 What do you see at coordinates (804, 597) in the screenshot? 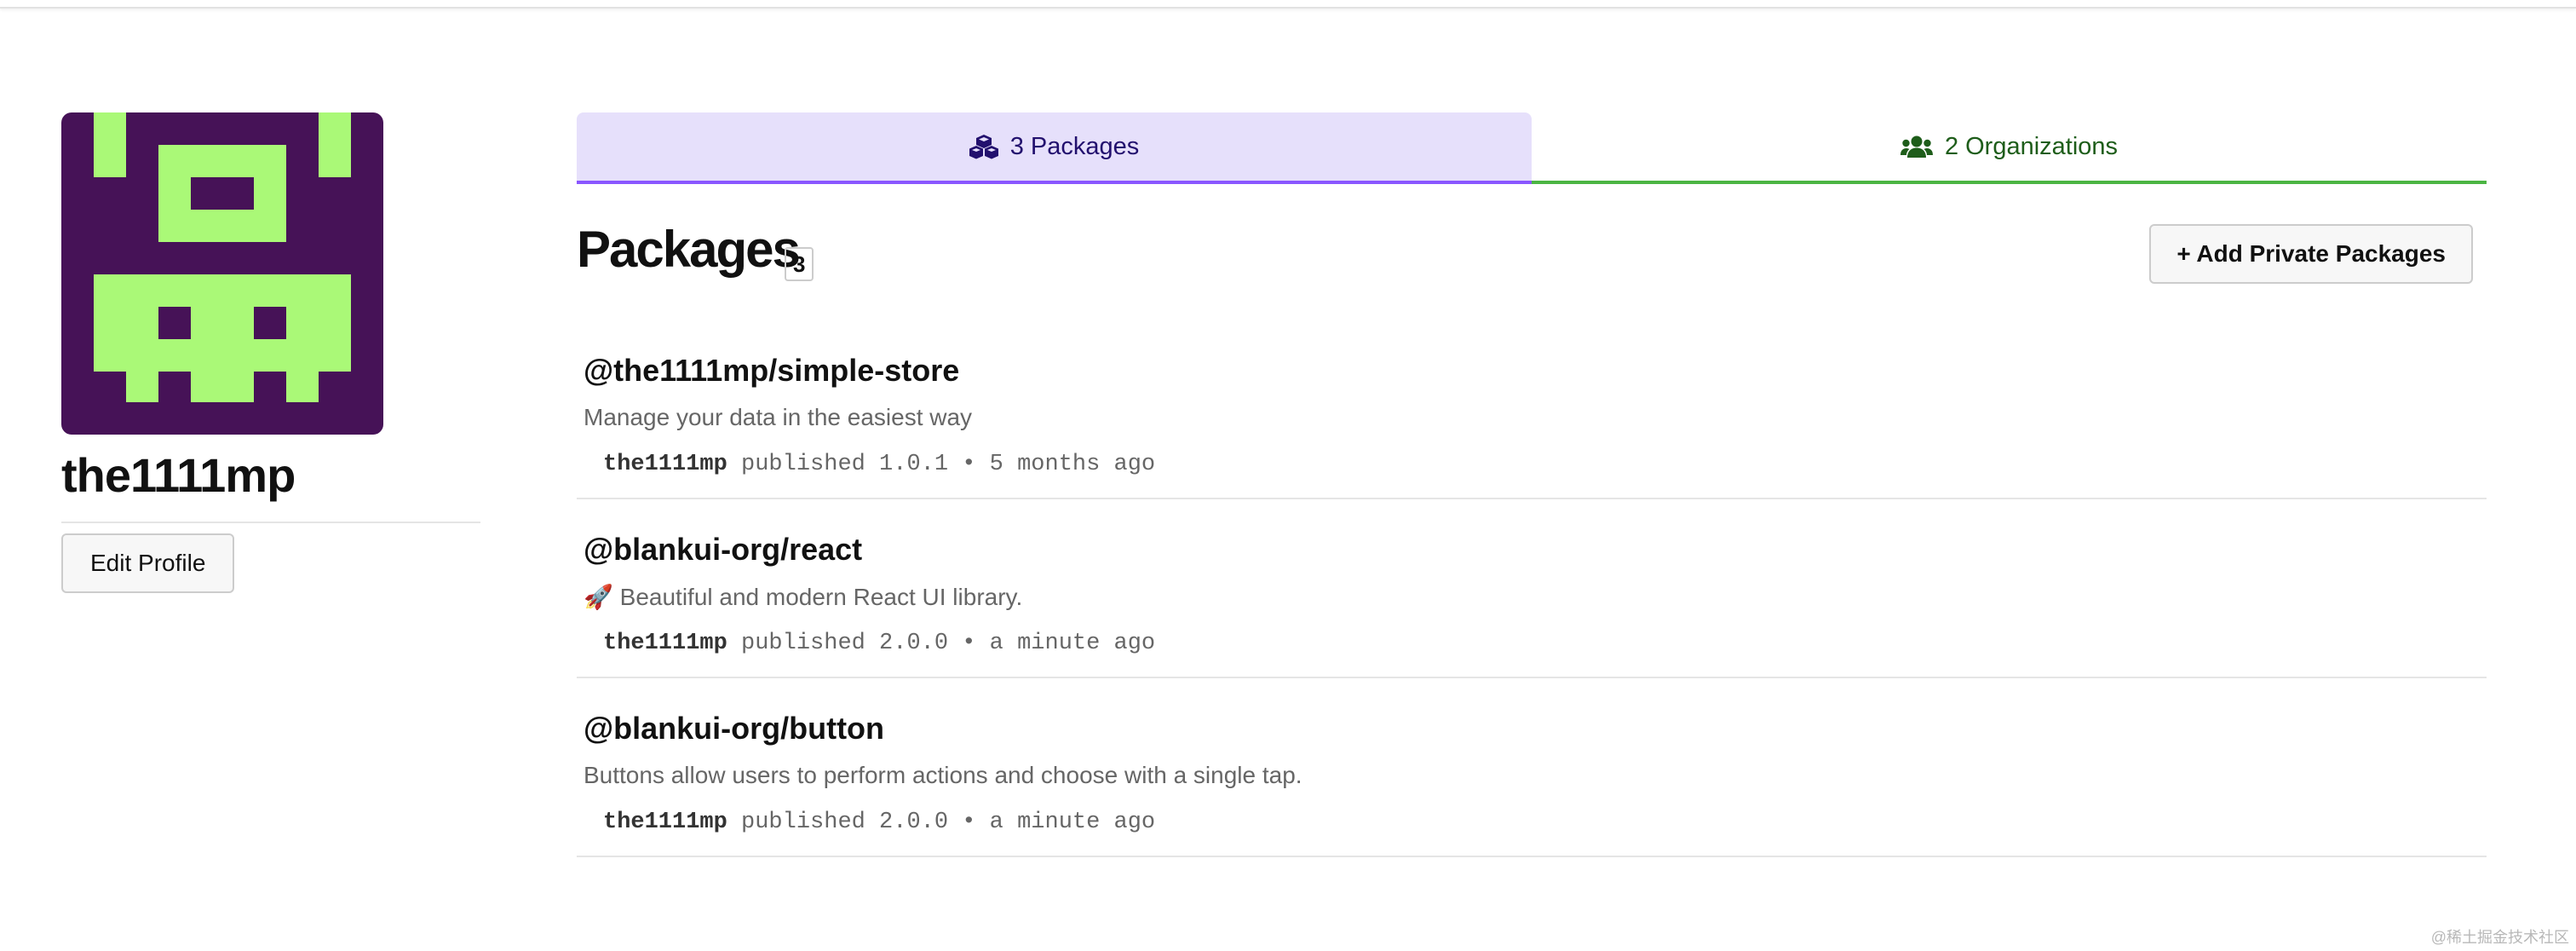
I see `package-description: 🚀 Beautiful and modern React UI library.` at bounding box center [804, 597].